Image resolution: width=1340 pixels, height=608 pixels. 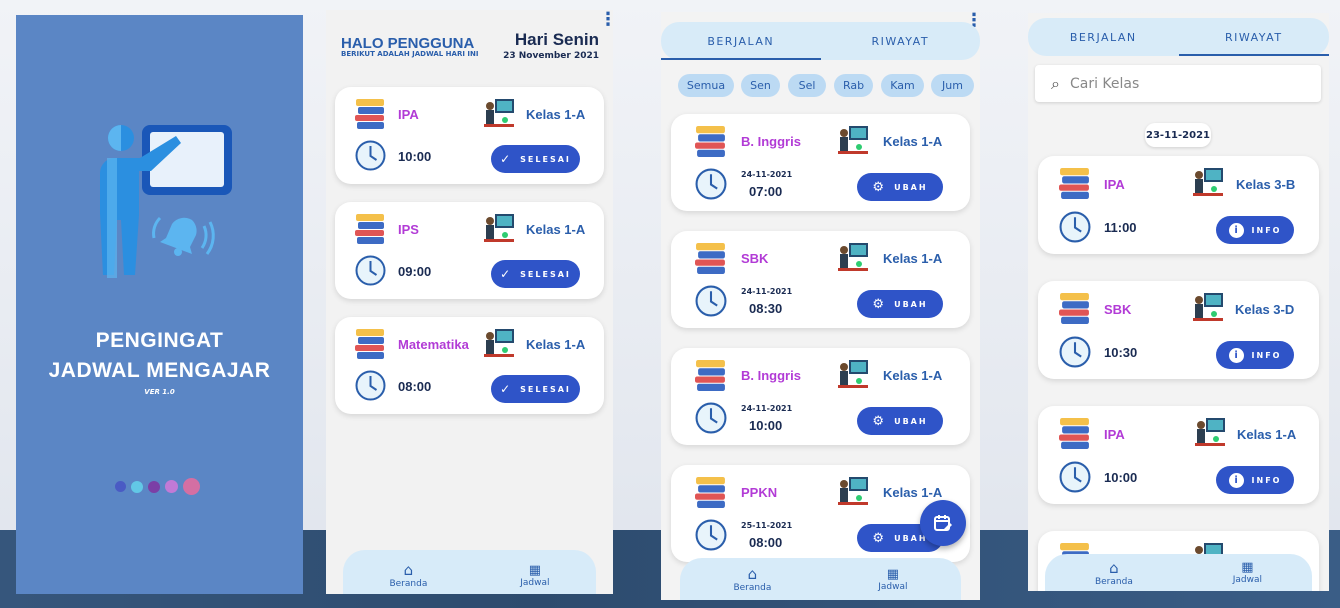 I want to click on date-label: 25-11-2021, so click(x=767, y=525).